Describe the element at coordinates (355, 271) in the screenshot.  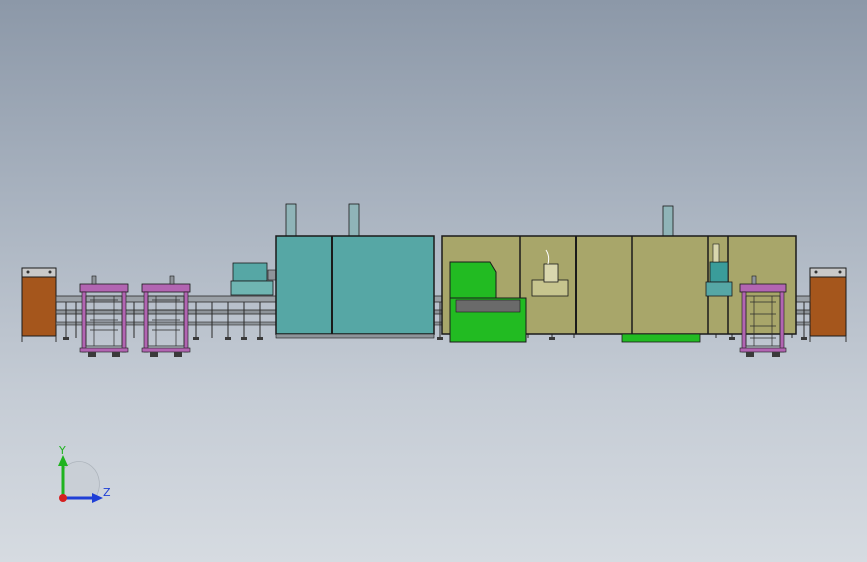
I see `teal-enclosure` at that location.